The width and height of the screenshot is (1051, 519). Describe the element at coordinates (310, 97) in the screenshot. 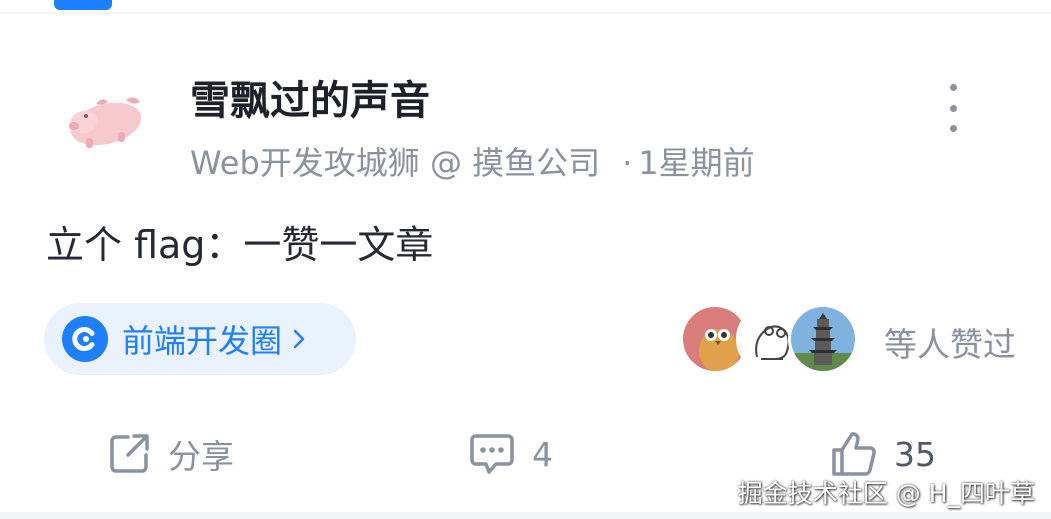

I see `author-name: 雪飘过的声音` at that location.